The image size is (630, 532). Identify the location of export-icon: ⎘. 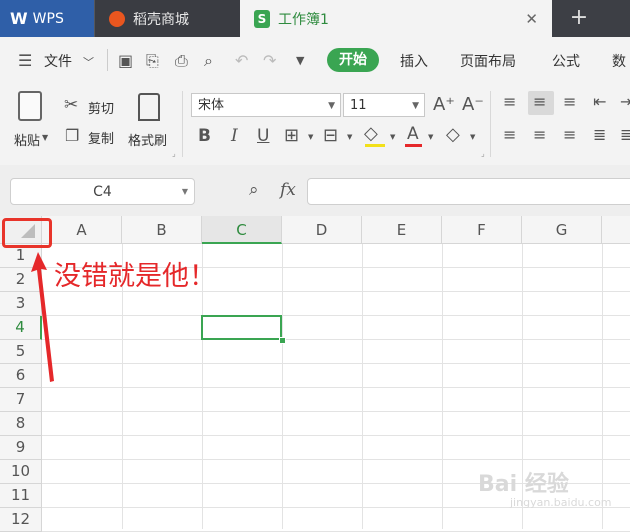
(152, 61).